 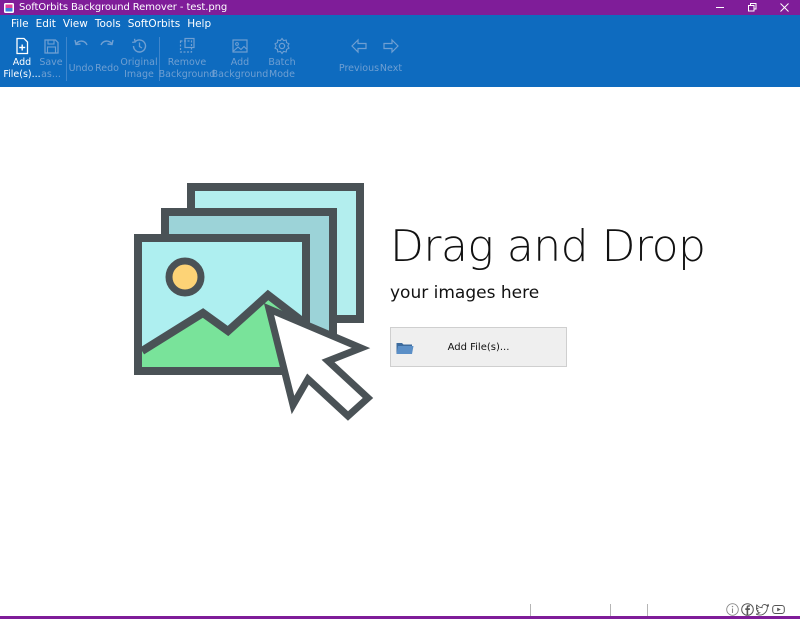 What do you see at coordinates (107, 46) in the screenshot?
I see `redo-icon` at bounding box center [107, 46].